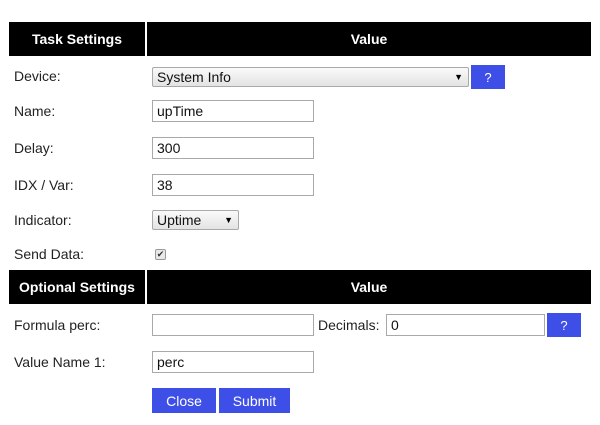  What do you see at coordinates (254, 400) in the screenshot?
I see `submit-button: Submit` at bounding box center [254, 400].